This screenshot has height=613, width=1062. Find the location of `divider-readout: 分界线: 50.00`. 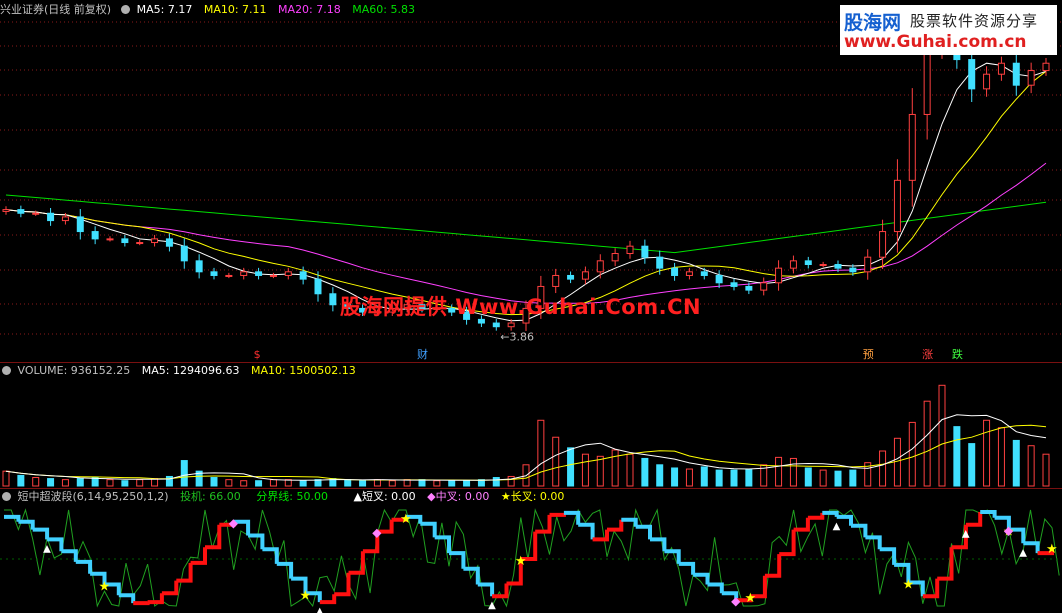

divider-readout: 分界线: 50.00 is located at coordinates (292, 496).